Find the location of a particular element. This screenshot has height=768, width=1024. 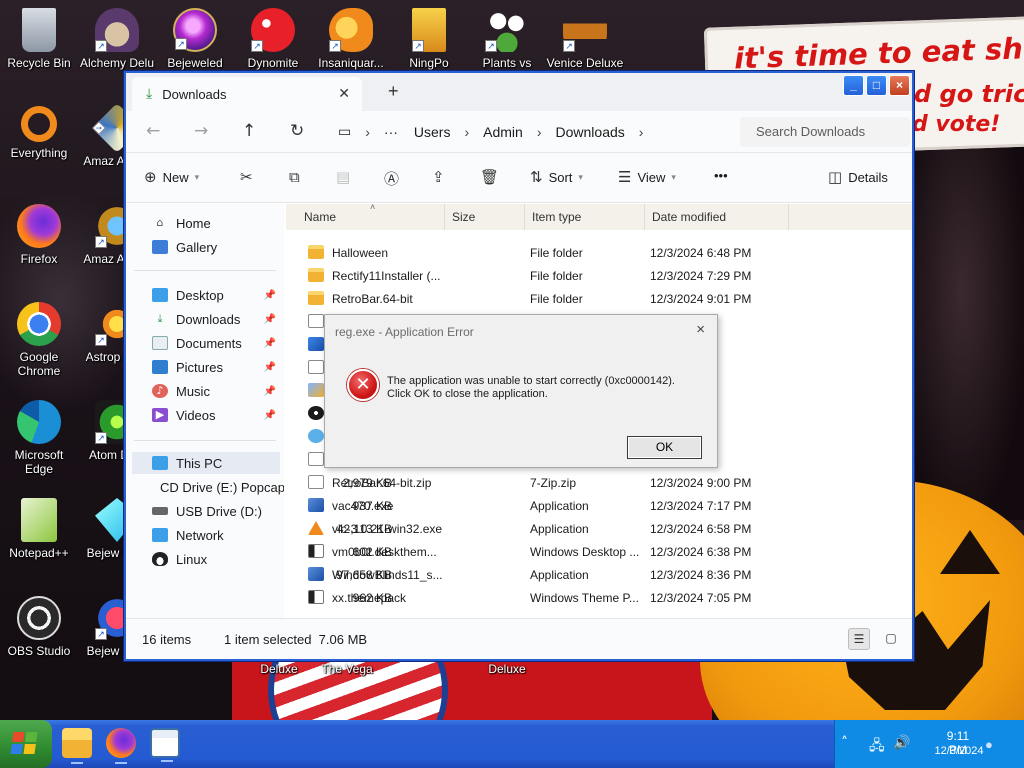

breadcrumb: ▭ › ··· Users › Admin › Downloads › is located at coordinates (530, 132).